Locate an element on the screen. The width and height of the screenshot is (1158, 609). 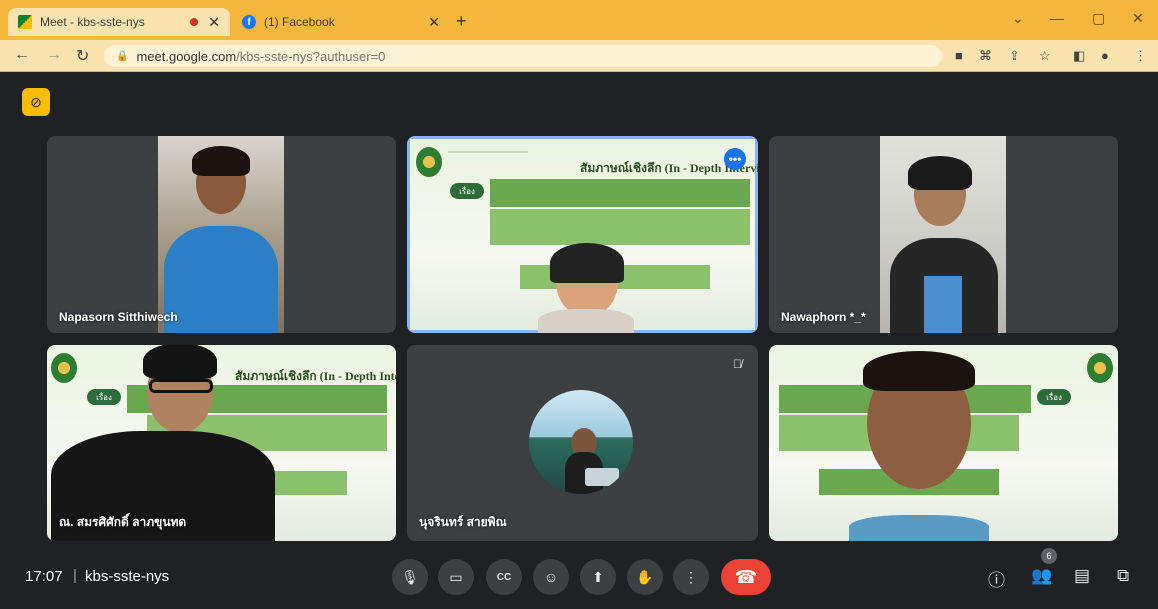
close-window-button: ✕ is located at coordinates (1138, 18).